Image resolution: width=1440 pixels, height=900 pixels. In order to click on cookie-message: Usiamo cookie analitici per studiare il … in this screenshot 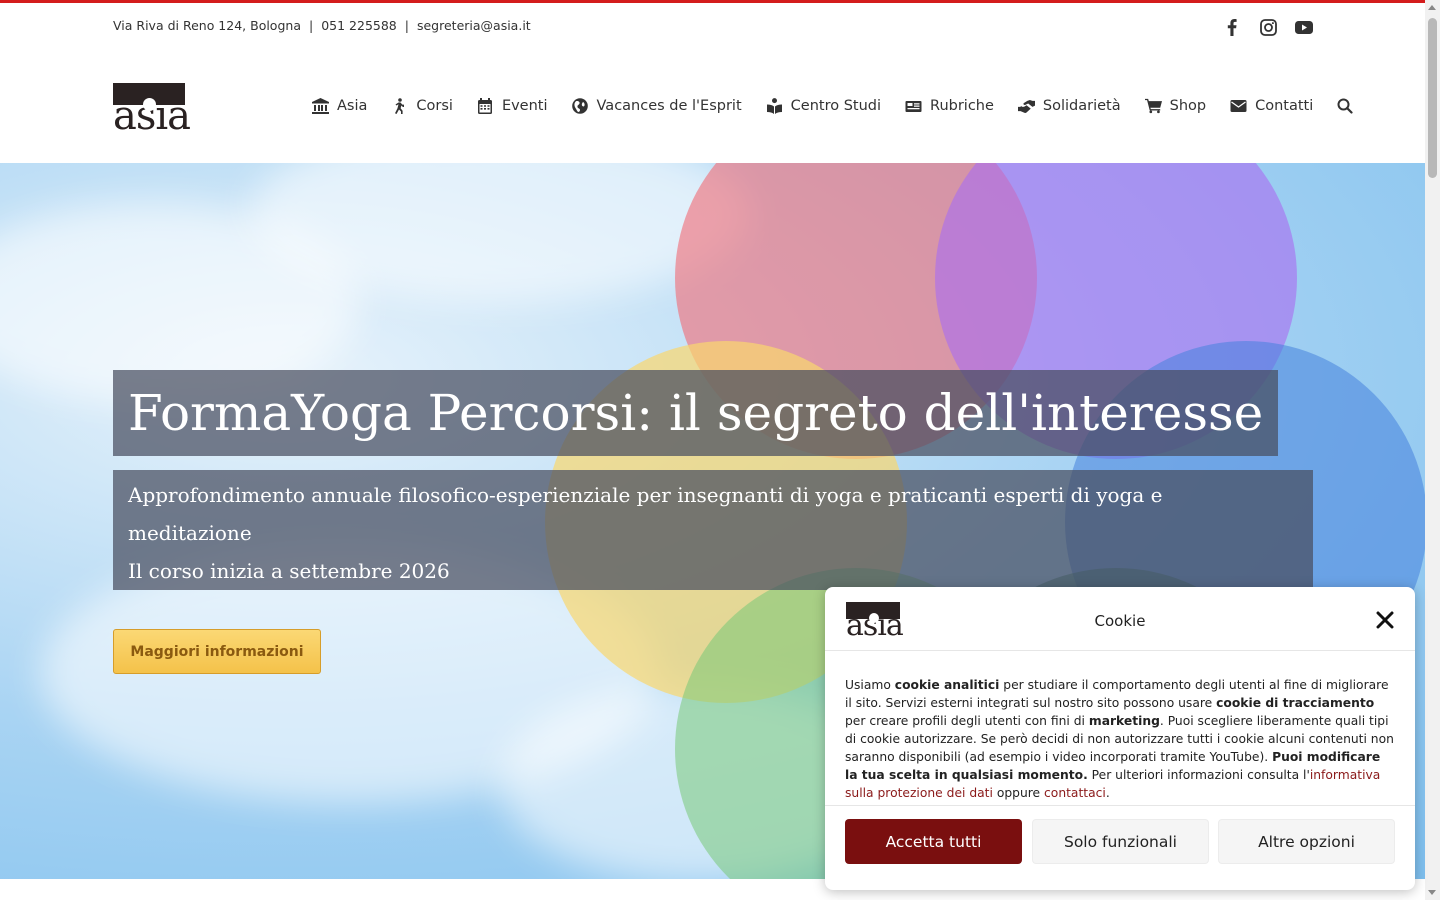, I will do `click(1120, 739)`.